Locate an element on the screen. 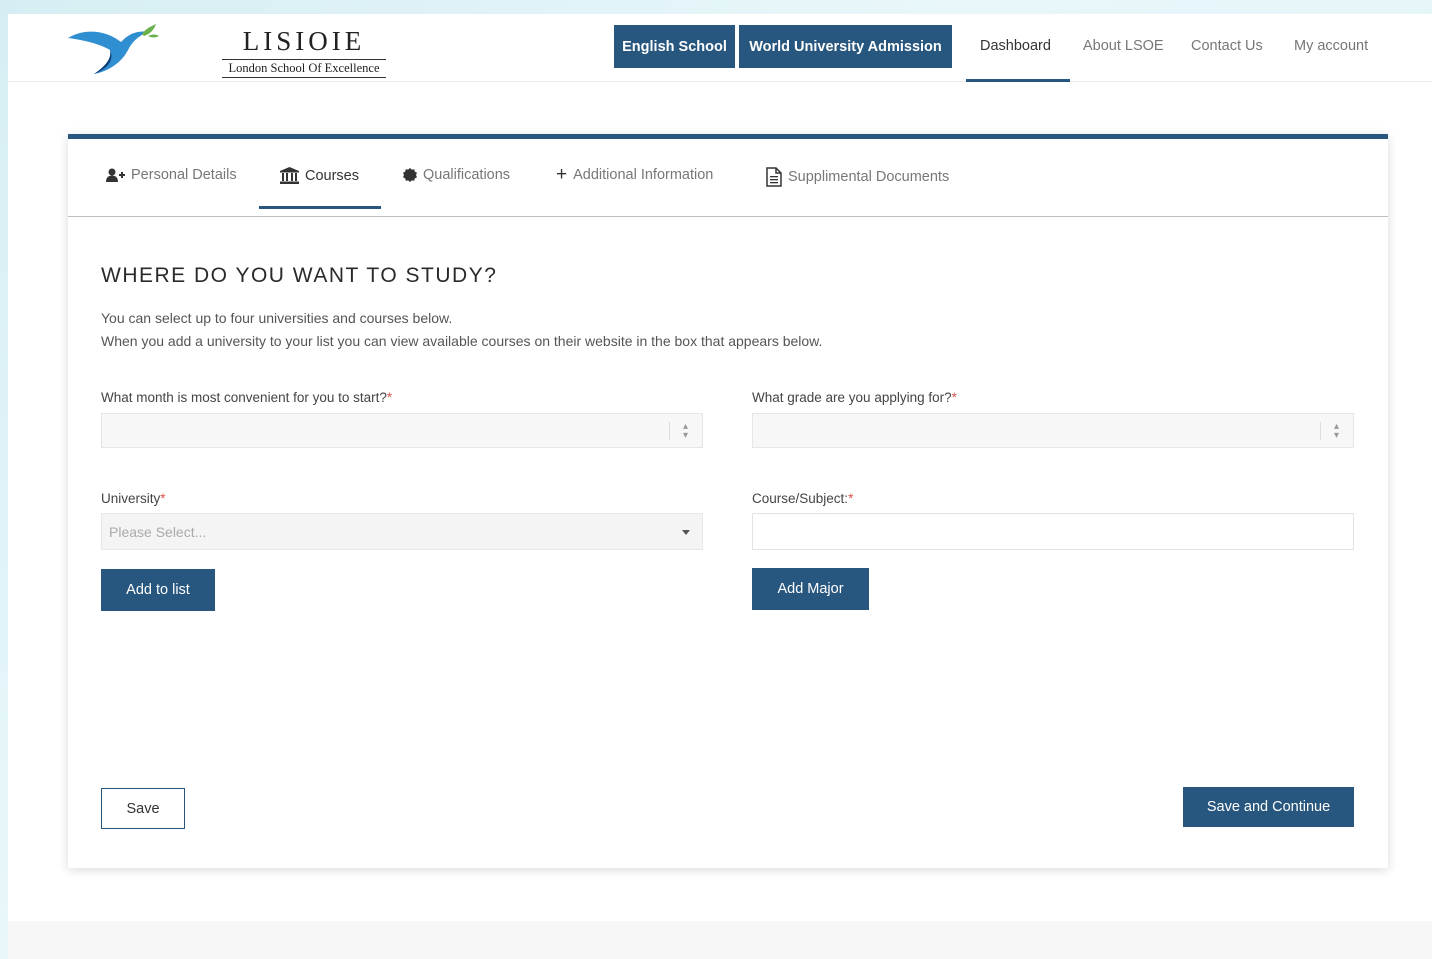 This screenshot has height=959, width=1432. tab-supplimental-documents: Supplimental Documents is located at coordinates (857, 177).